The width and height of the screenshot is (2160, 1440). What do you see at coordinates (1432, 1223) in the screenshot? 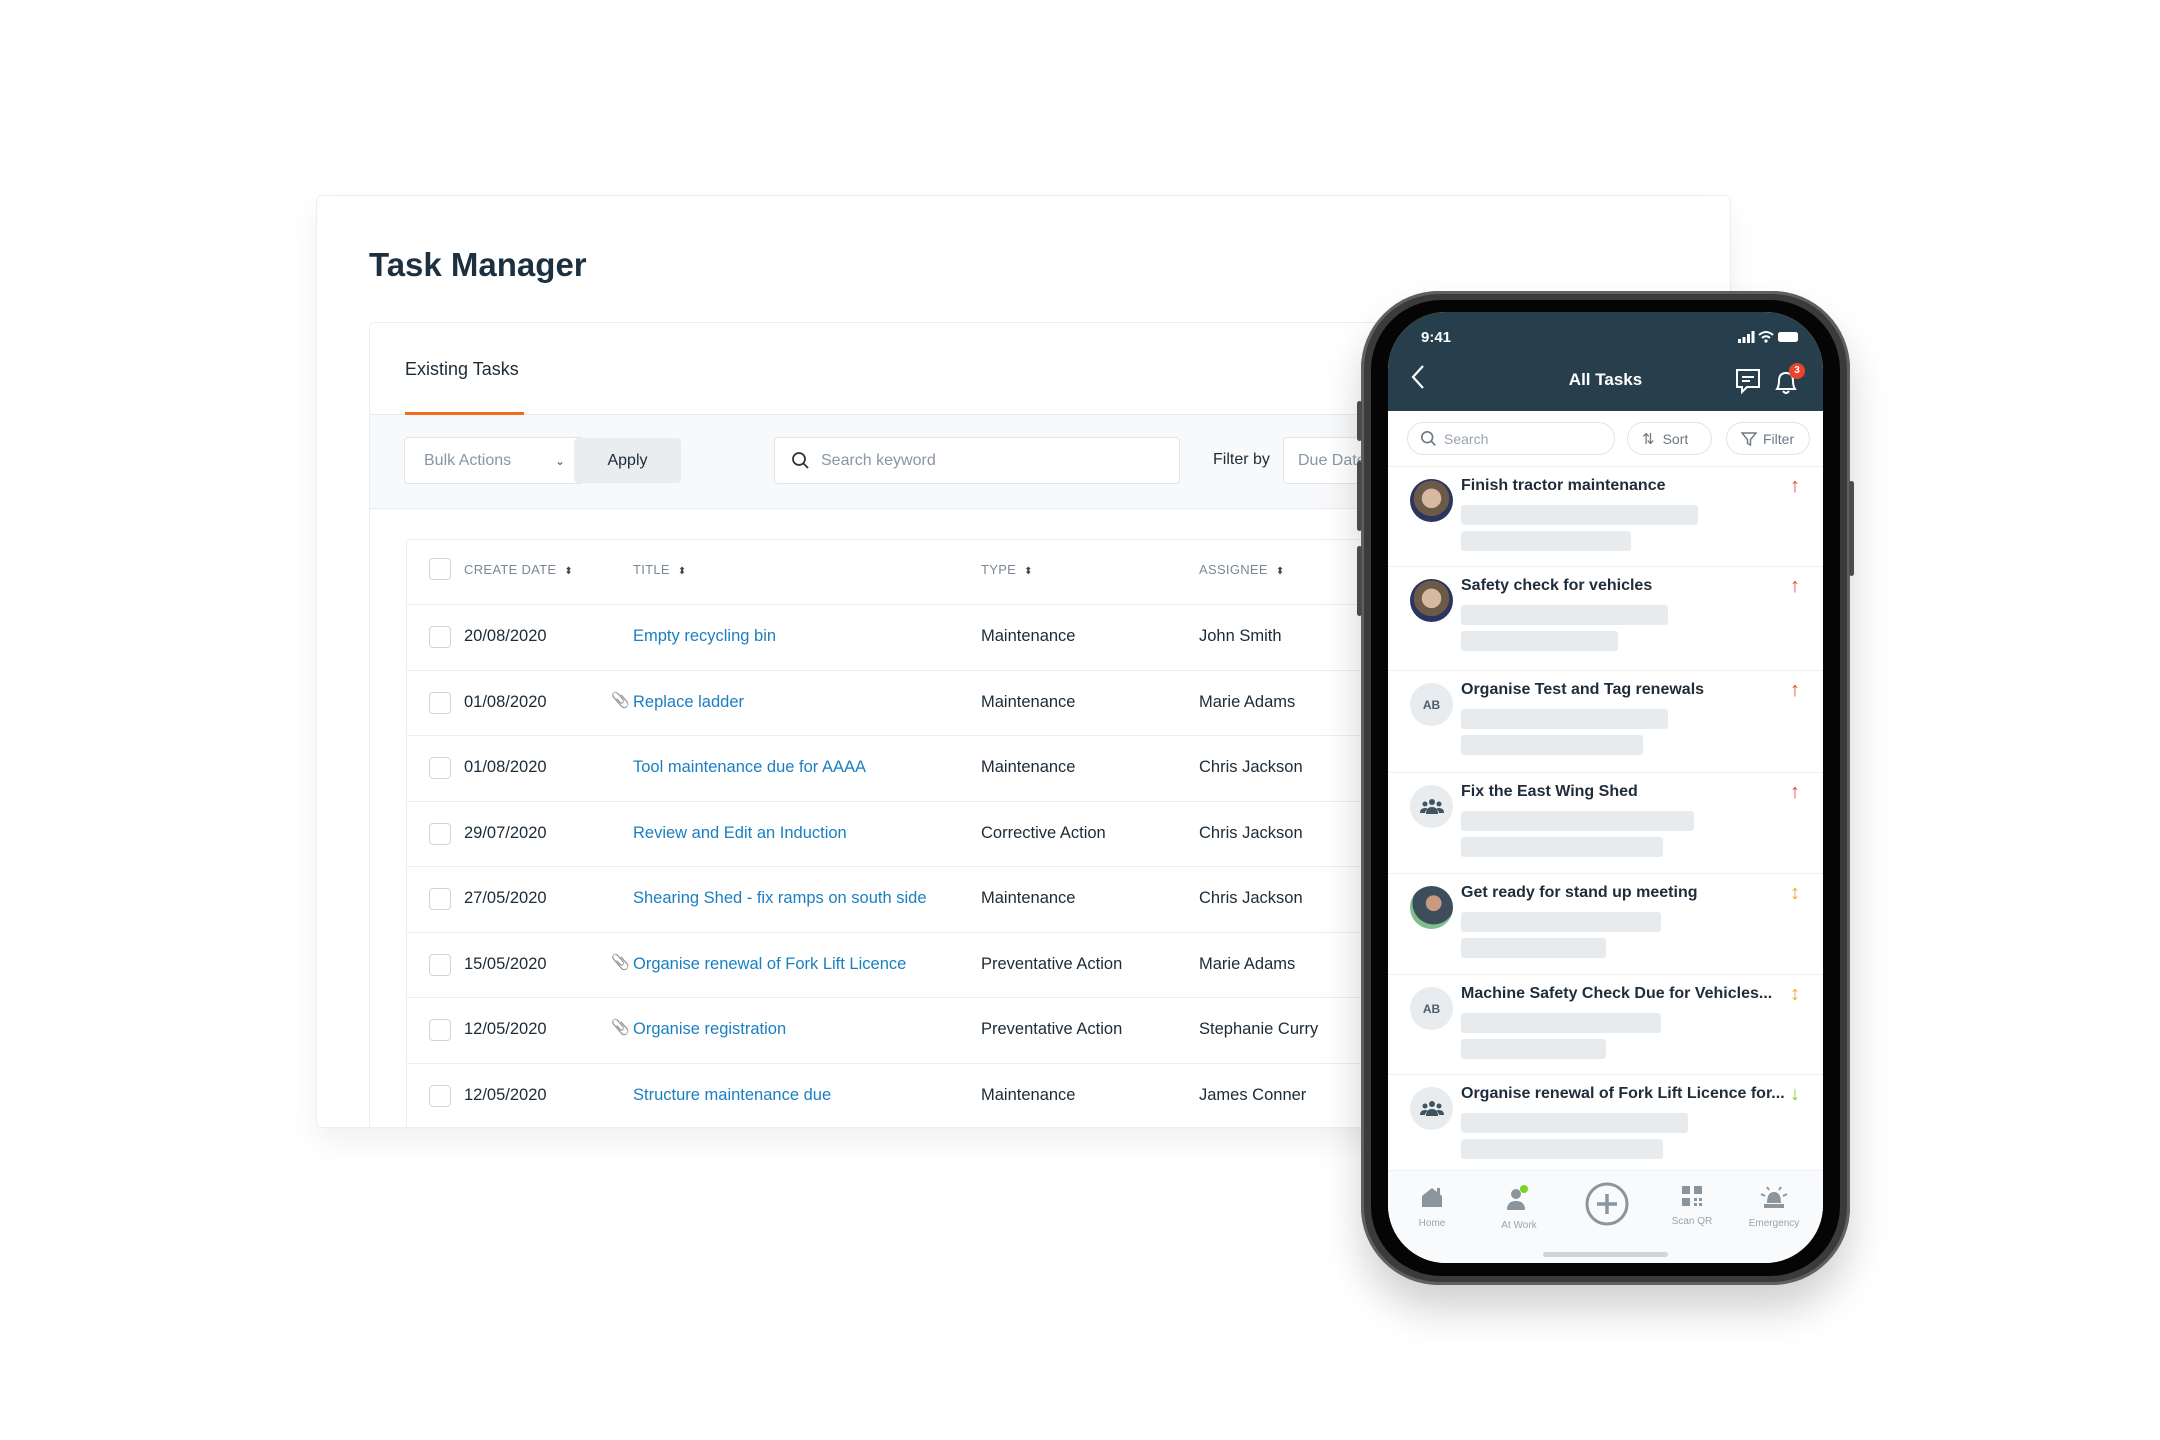
I see `nav-label: Home` at bounding box center [1432, 1223].